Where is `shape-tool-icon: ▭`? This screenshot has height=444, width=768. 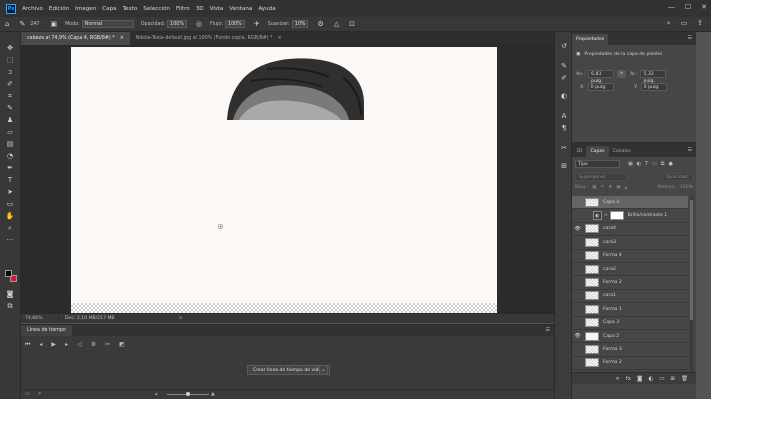 shape-tool-icon: ▭ is located at coordinates (10, 204).